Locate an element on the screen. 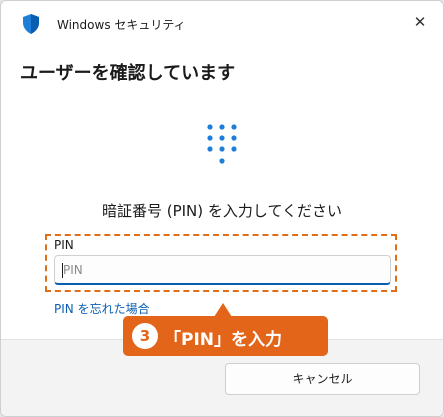  title-bar: Windows セキュリティ ✕ is located at coordinates (222, 23).